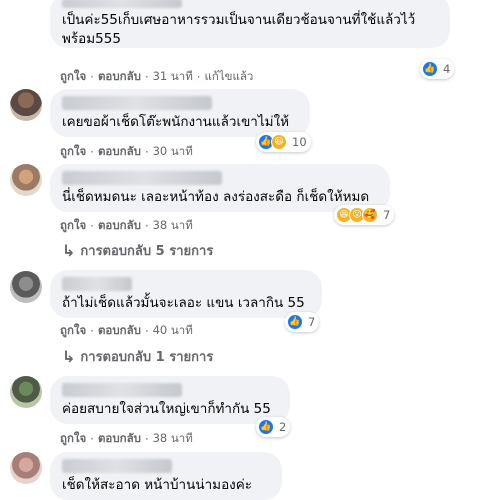  Describe the element at coordinates (176, 122) in the screenshot. I see `comment-text: เคยขอผ้าเช็ดโต๊ะพนักงานแล้วเขาไม่ให้` at that location.